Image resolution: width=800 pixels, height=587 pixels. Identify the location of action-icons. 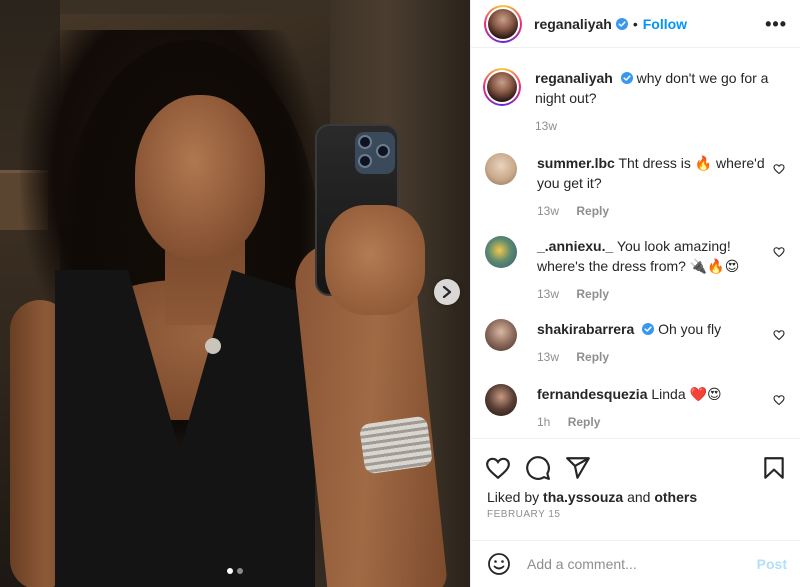
(538, 468).